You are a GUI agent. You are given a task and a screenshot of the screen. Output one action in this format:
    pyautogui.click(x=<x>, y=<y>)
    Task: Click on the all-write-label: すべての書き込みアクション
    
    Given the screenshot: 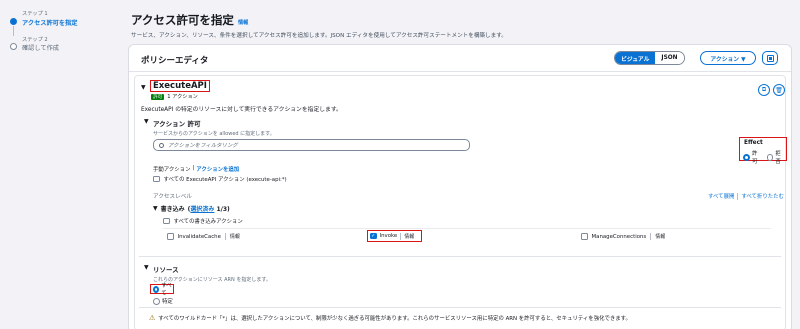 What is the action you would take?
    pyautogui.click(x=208, y=222)
    